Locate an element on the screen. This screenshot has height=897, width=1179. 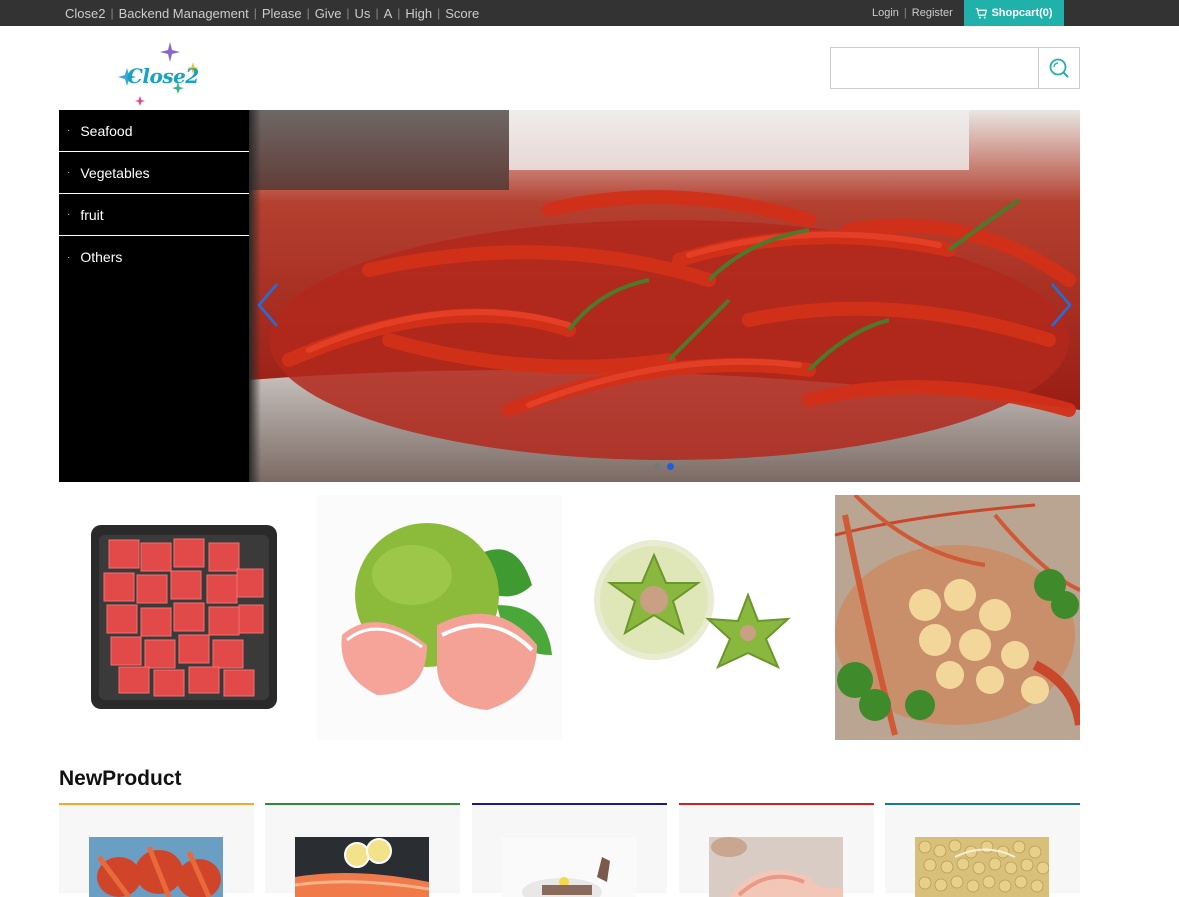
promo-tile-lobster is located at coordinates (957, 617).